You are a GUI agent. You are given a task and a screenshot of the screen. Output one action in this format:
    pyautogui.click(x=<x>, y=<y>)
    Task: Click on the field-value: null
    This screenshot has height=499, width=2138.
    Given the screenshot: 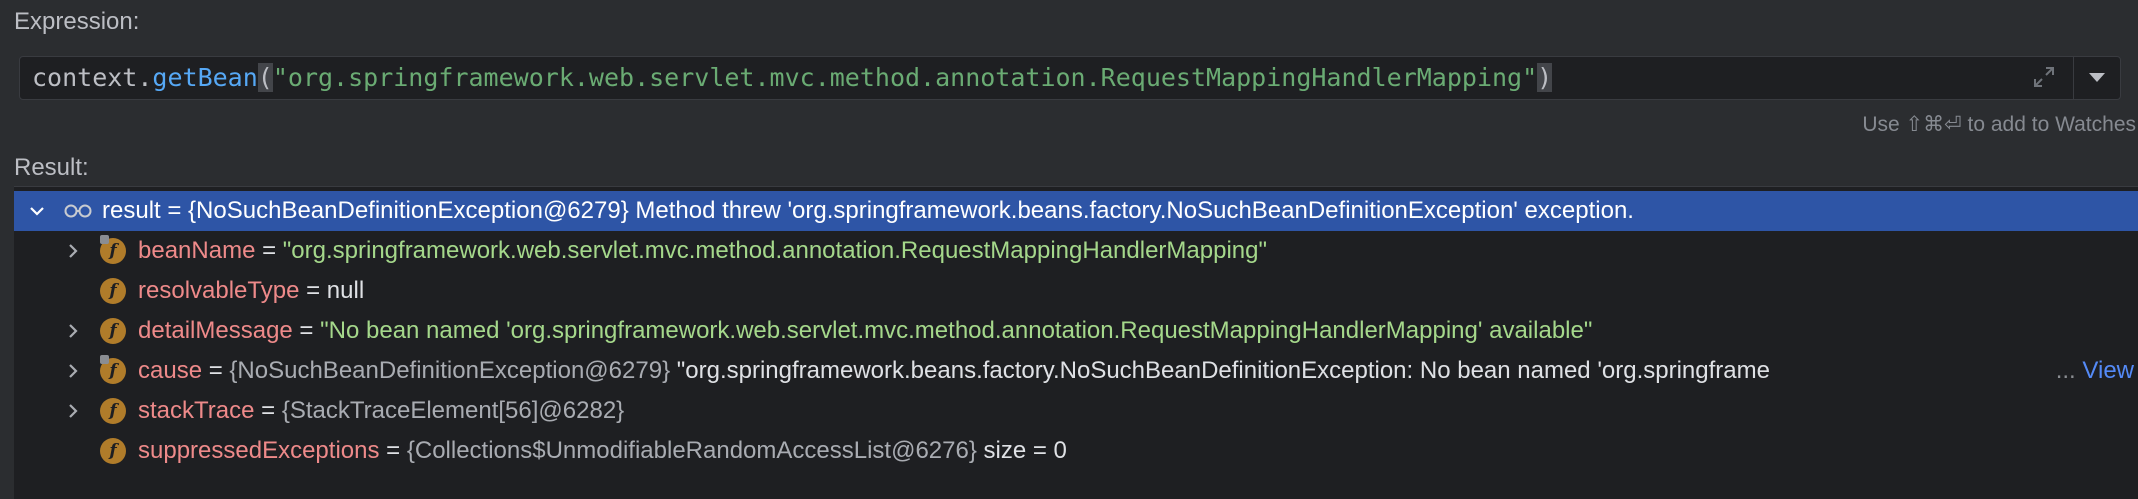 What is the action you would take?
    pyautogui.click(x=345, y=290)
    